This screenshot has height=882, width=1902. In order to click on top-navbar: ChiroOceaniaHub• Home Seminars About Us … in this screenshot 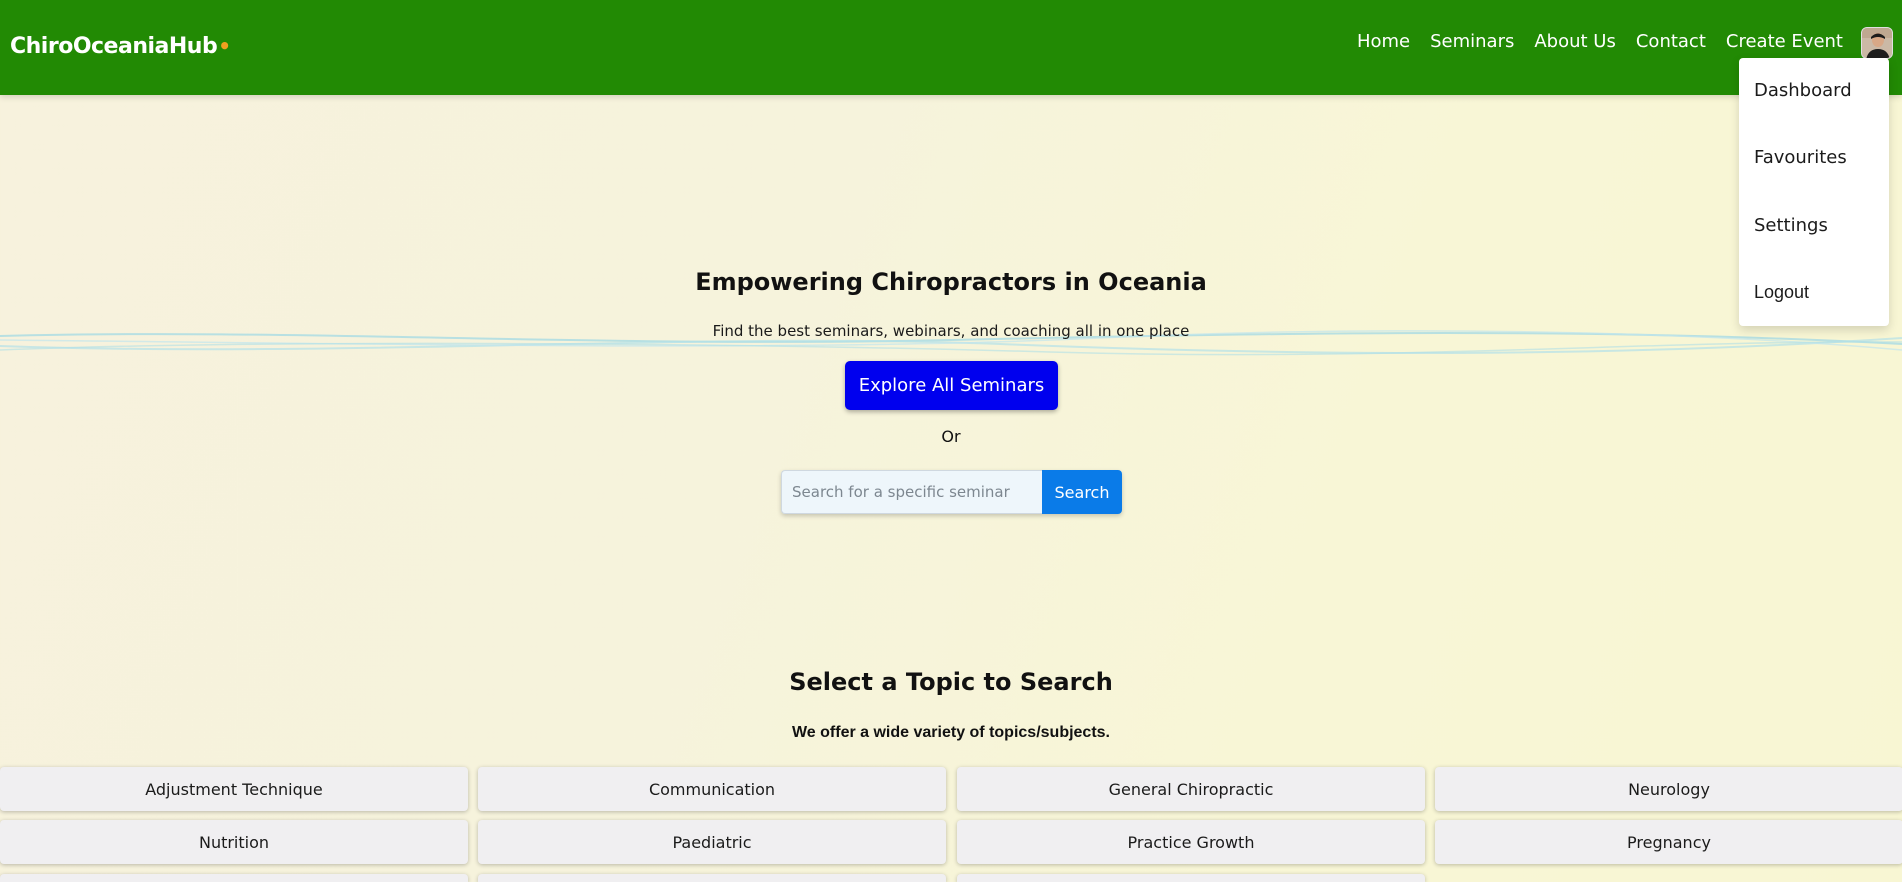, I will do `click(951, 47)`.